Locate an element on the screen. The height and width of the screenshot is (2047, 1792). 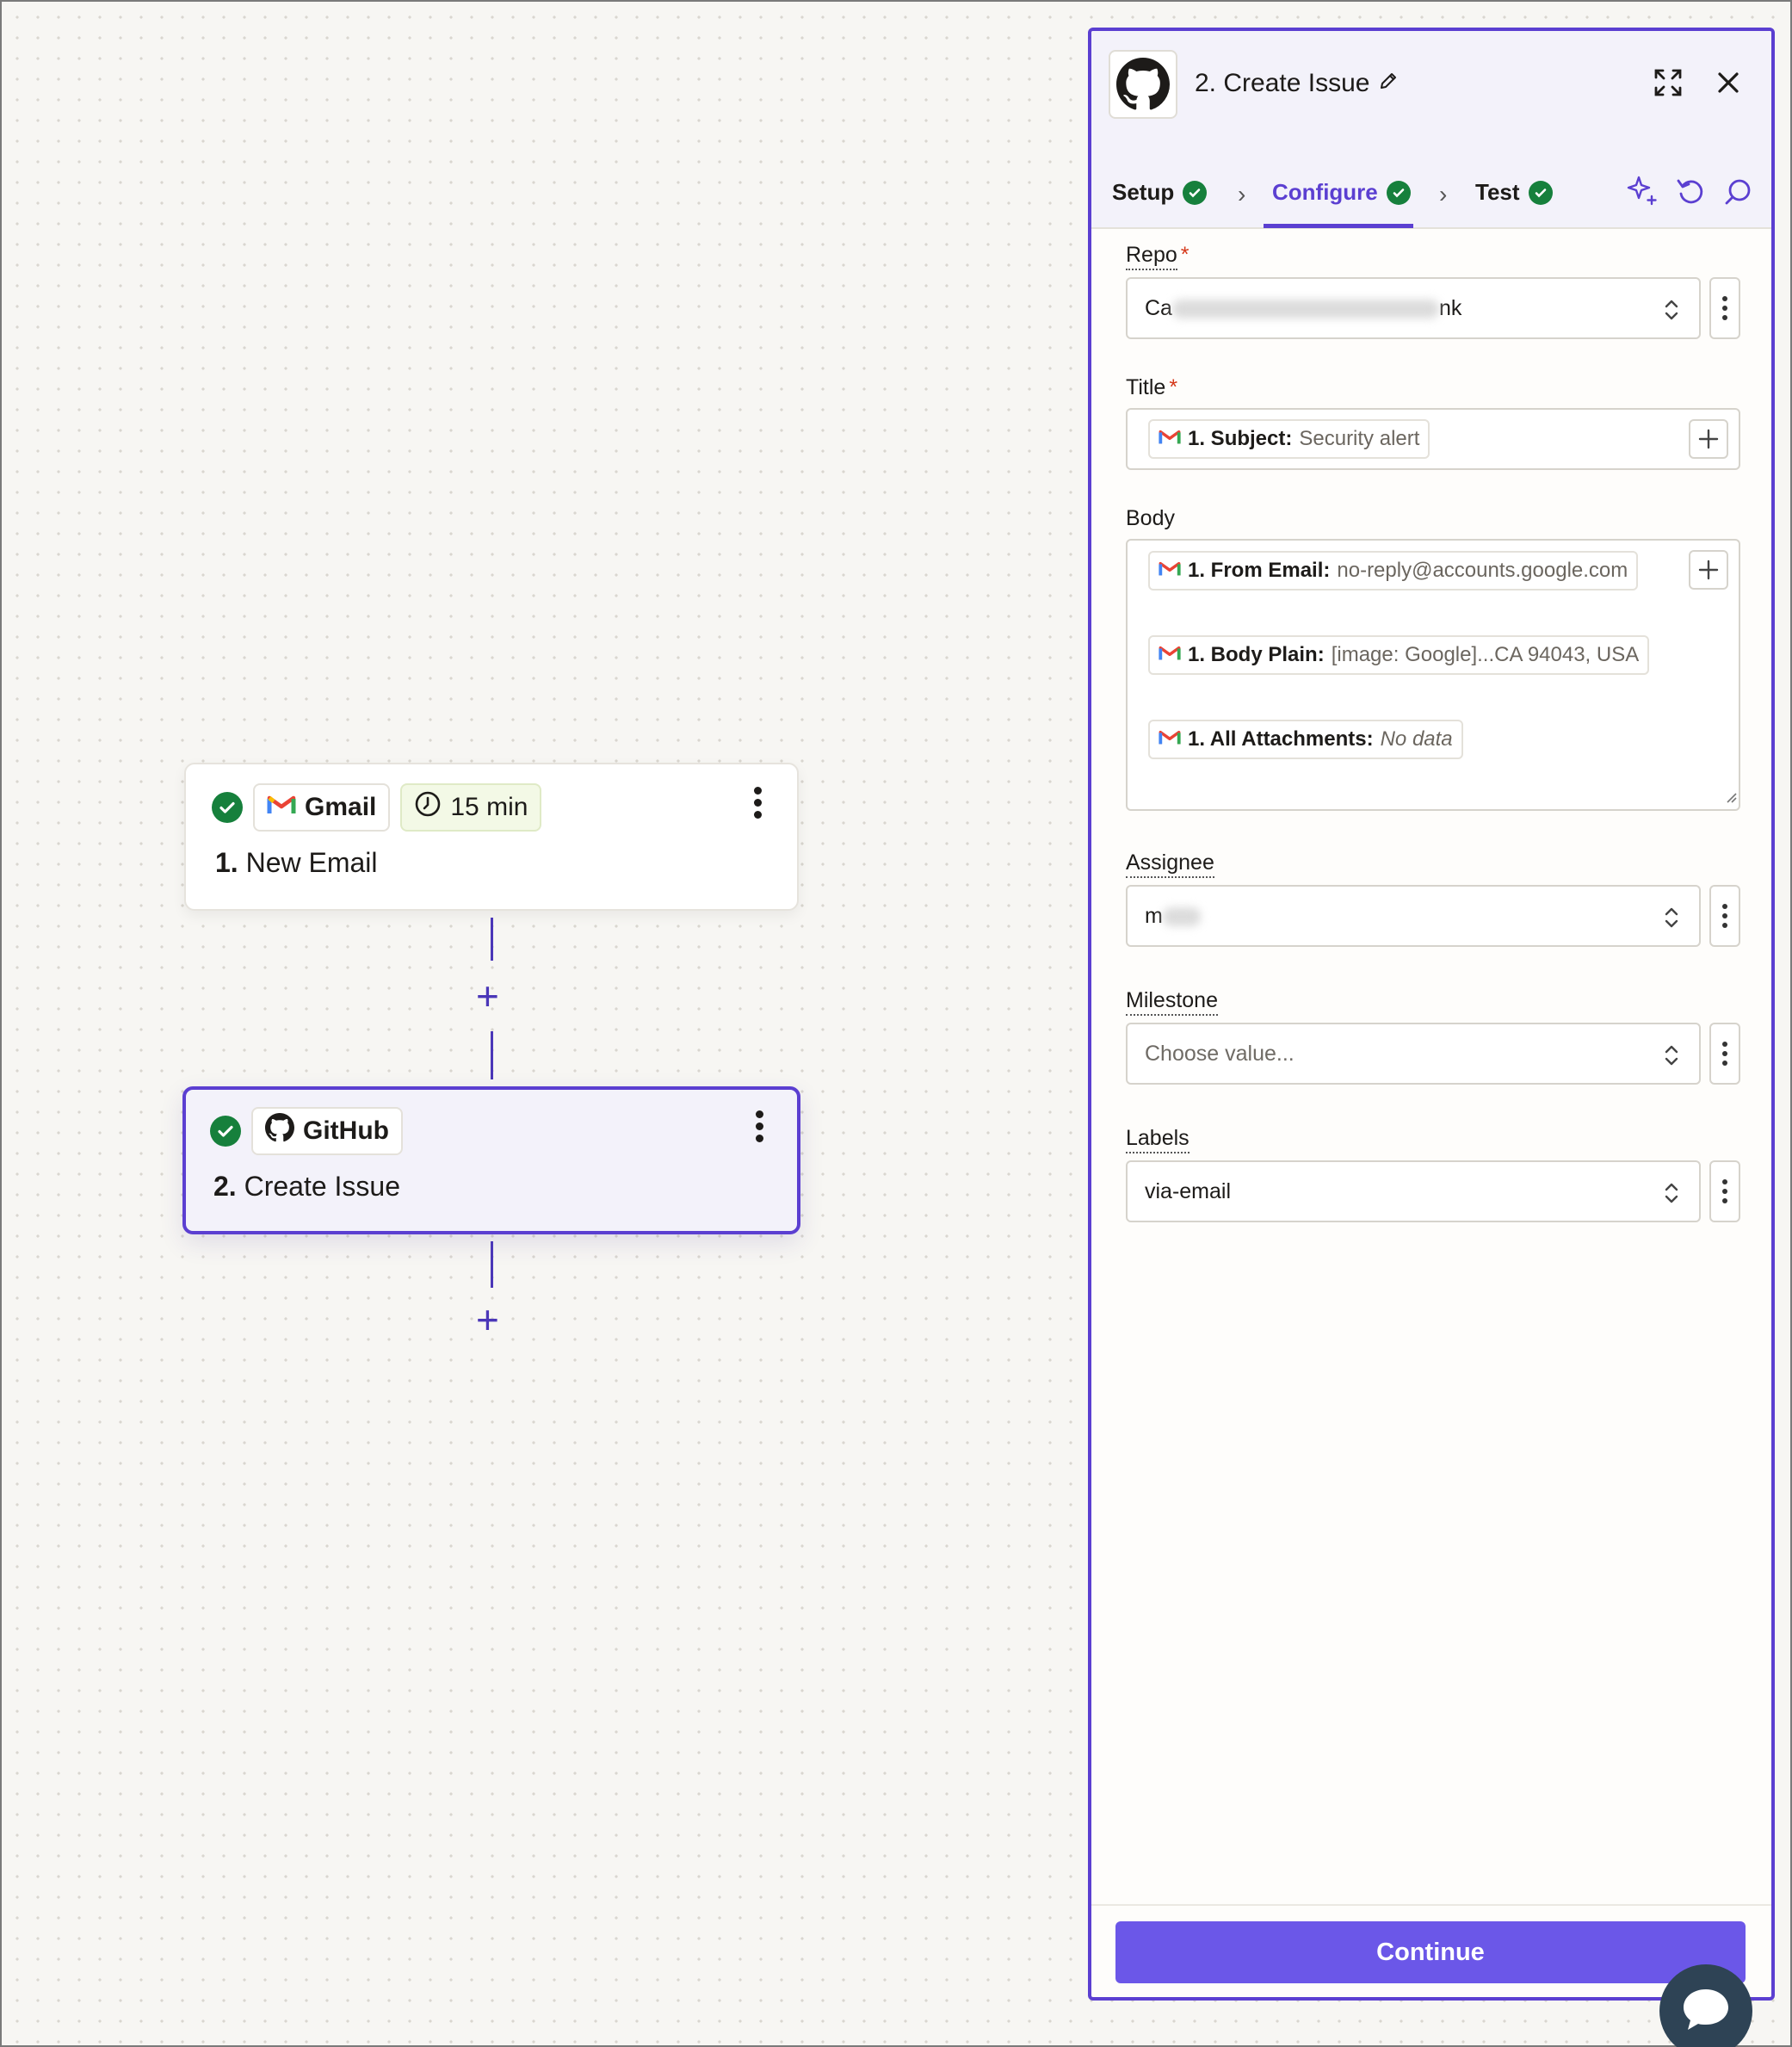
interval-text: 15 min is located at coordinates (489, 807).